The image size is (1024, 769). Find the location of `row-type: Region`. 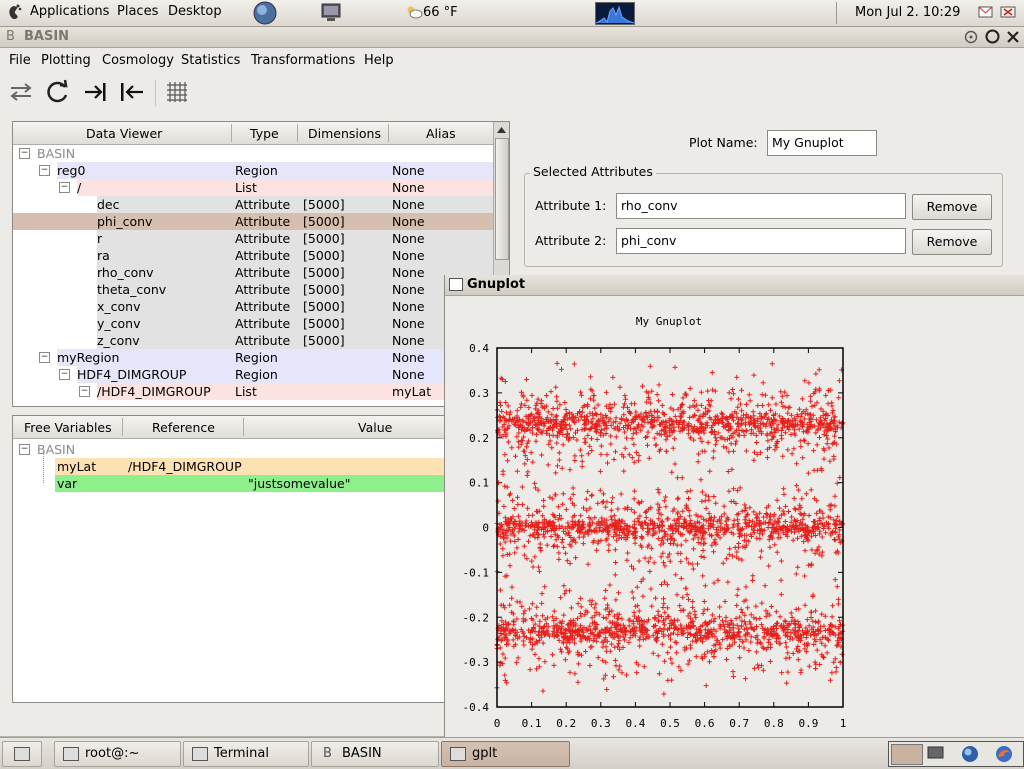

row-type: Region is located at coordinates (256, 170).